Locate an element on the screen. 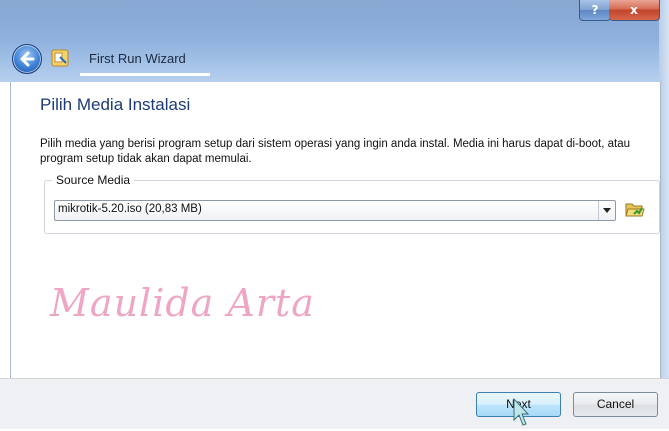 The height and width of the screenshot is (431, 669). cancel-button: Cancel is located at coordinates (615, 404).